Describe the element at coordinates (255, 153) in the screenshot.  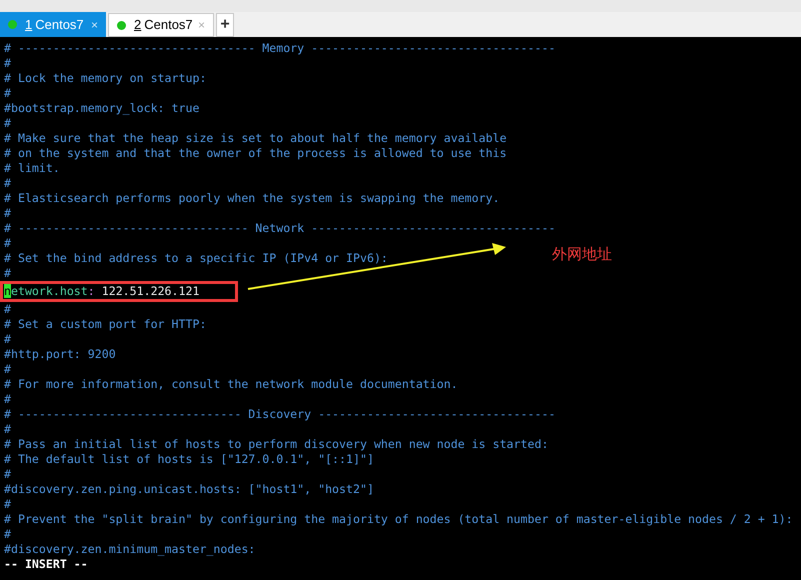
I see `comment-line: # on the system and that the owner of the process is allowed to use this` at that location.